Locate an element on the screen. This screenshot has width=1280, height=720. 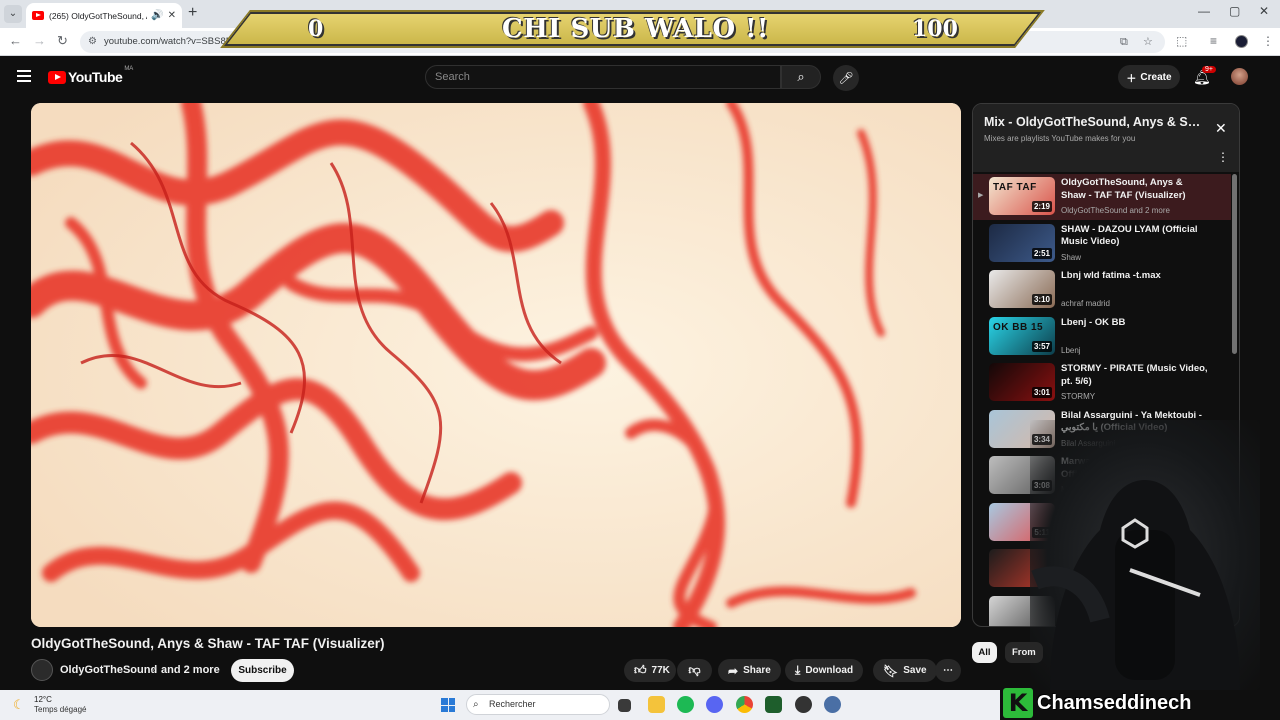
tab-close-icon: ✕ is located at coordinates (172, 15).